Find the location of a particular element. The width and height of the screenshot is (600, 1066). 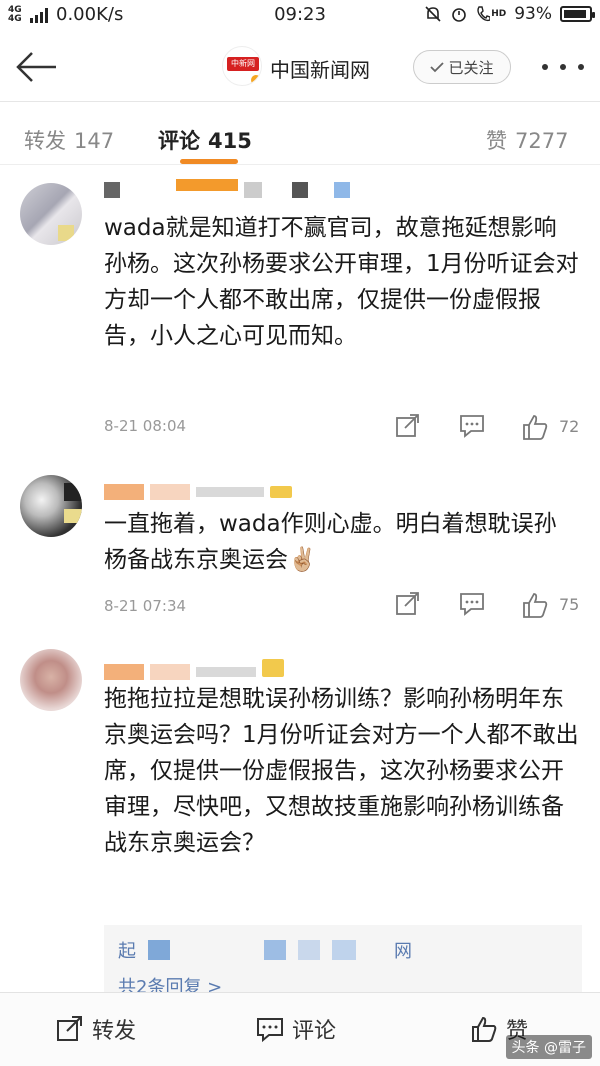

active-tab-indicator is located at coordinates (209, 161).